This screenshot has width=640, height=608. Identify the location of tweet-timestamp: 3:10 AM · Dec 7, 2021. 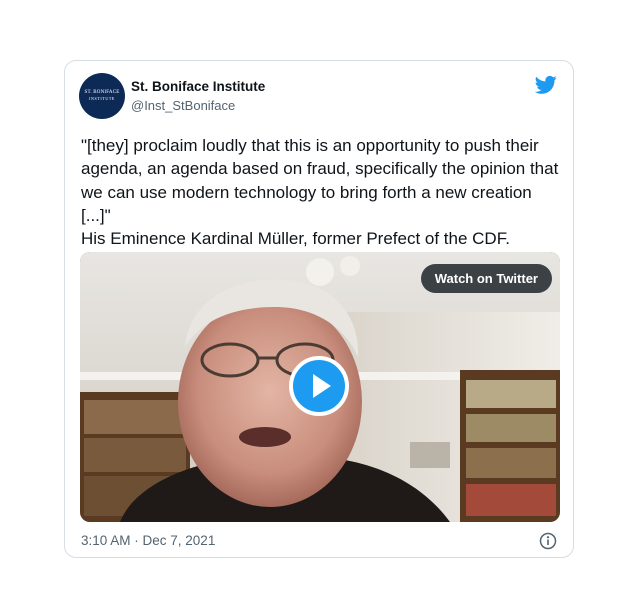
(148, 540).